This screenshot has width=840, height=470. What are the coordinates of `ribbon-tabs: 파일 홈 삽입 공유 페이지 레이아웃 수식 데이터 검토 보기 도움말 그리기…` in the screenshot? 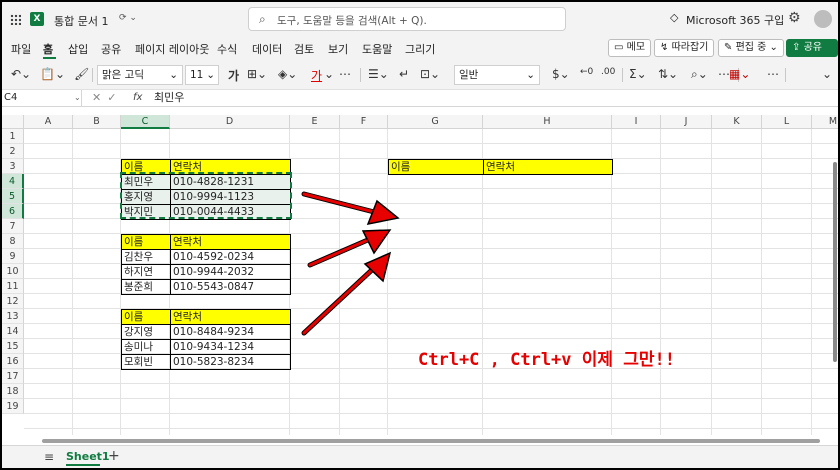 It's located at (420, 52).